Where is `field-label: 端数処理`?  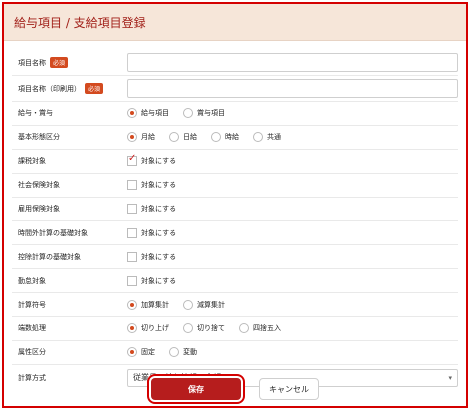 field-label: 端数処理 is located at coordinates (67, 328).